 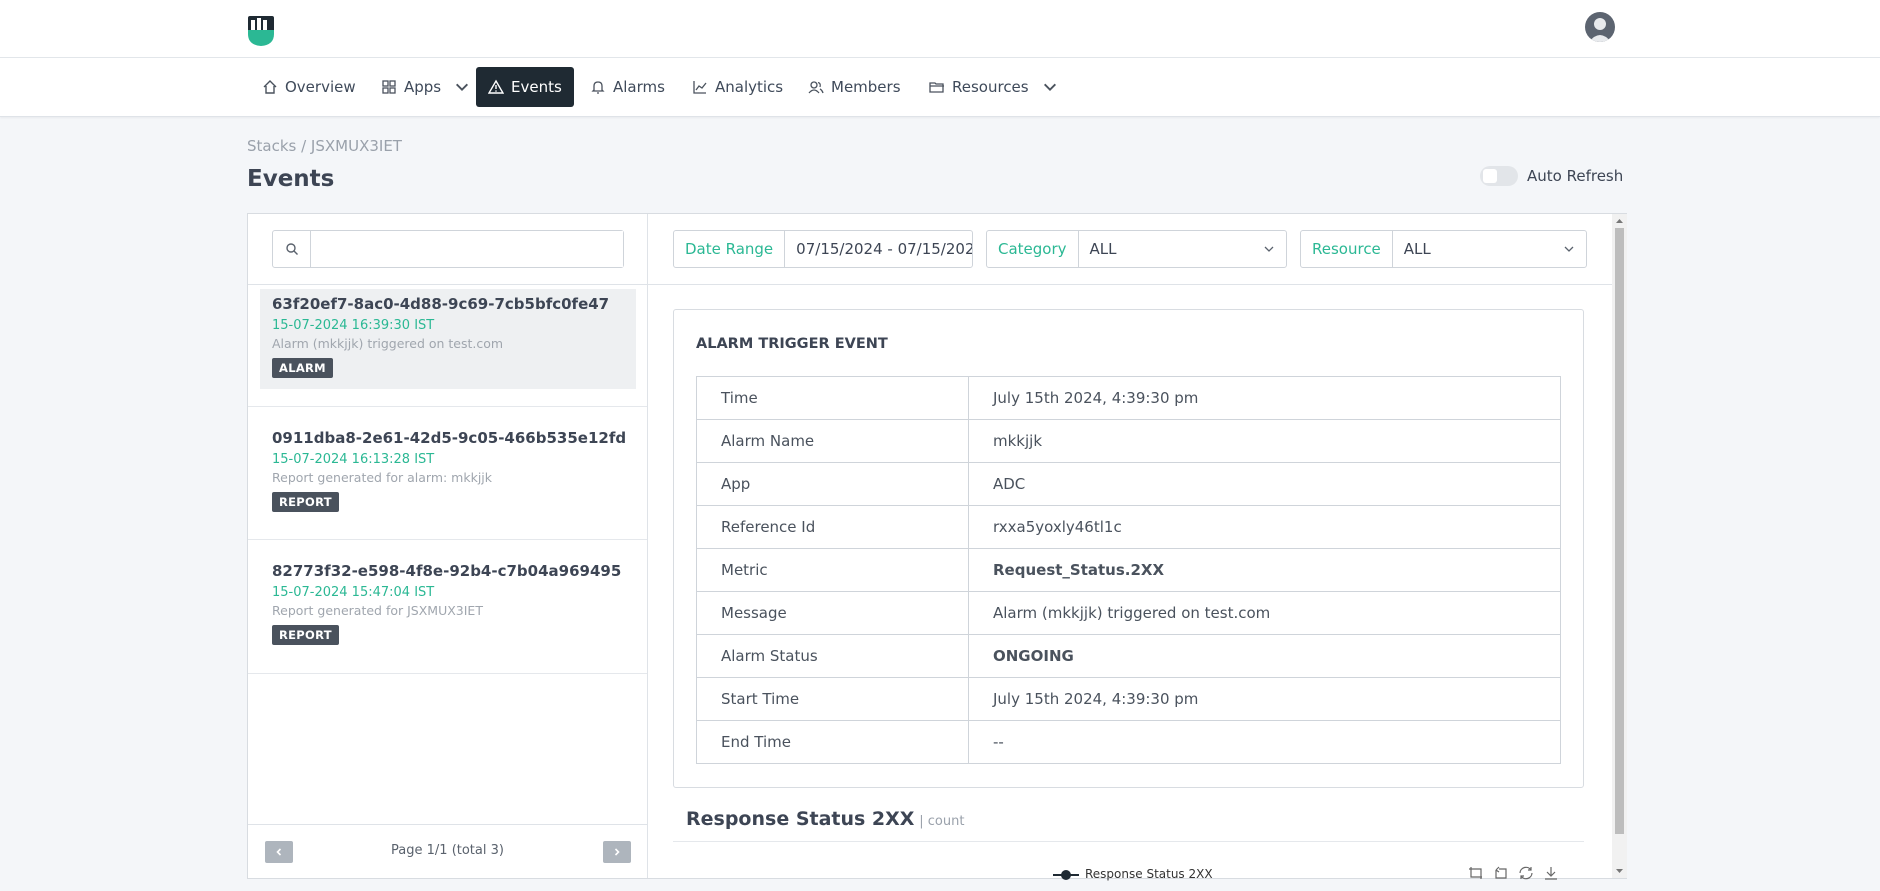 What do you see at coordinates (800, 819) in the screenshot?
I see `chart-title: Response Status 2XX` at bounding box center [800, 819].